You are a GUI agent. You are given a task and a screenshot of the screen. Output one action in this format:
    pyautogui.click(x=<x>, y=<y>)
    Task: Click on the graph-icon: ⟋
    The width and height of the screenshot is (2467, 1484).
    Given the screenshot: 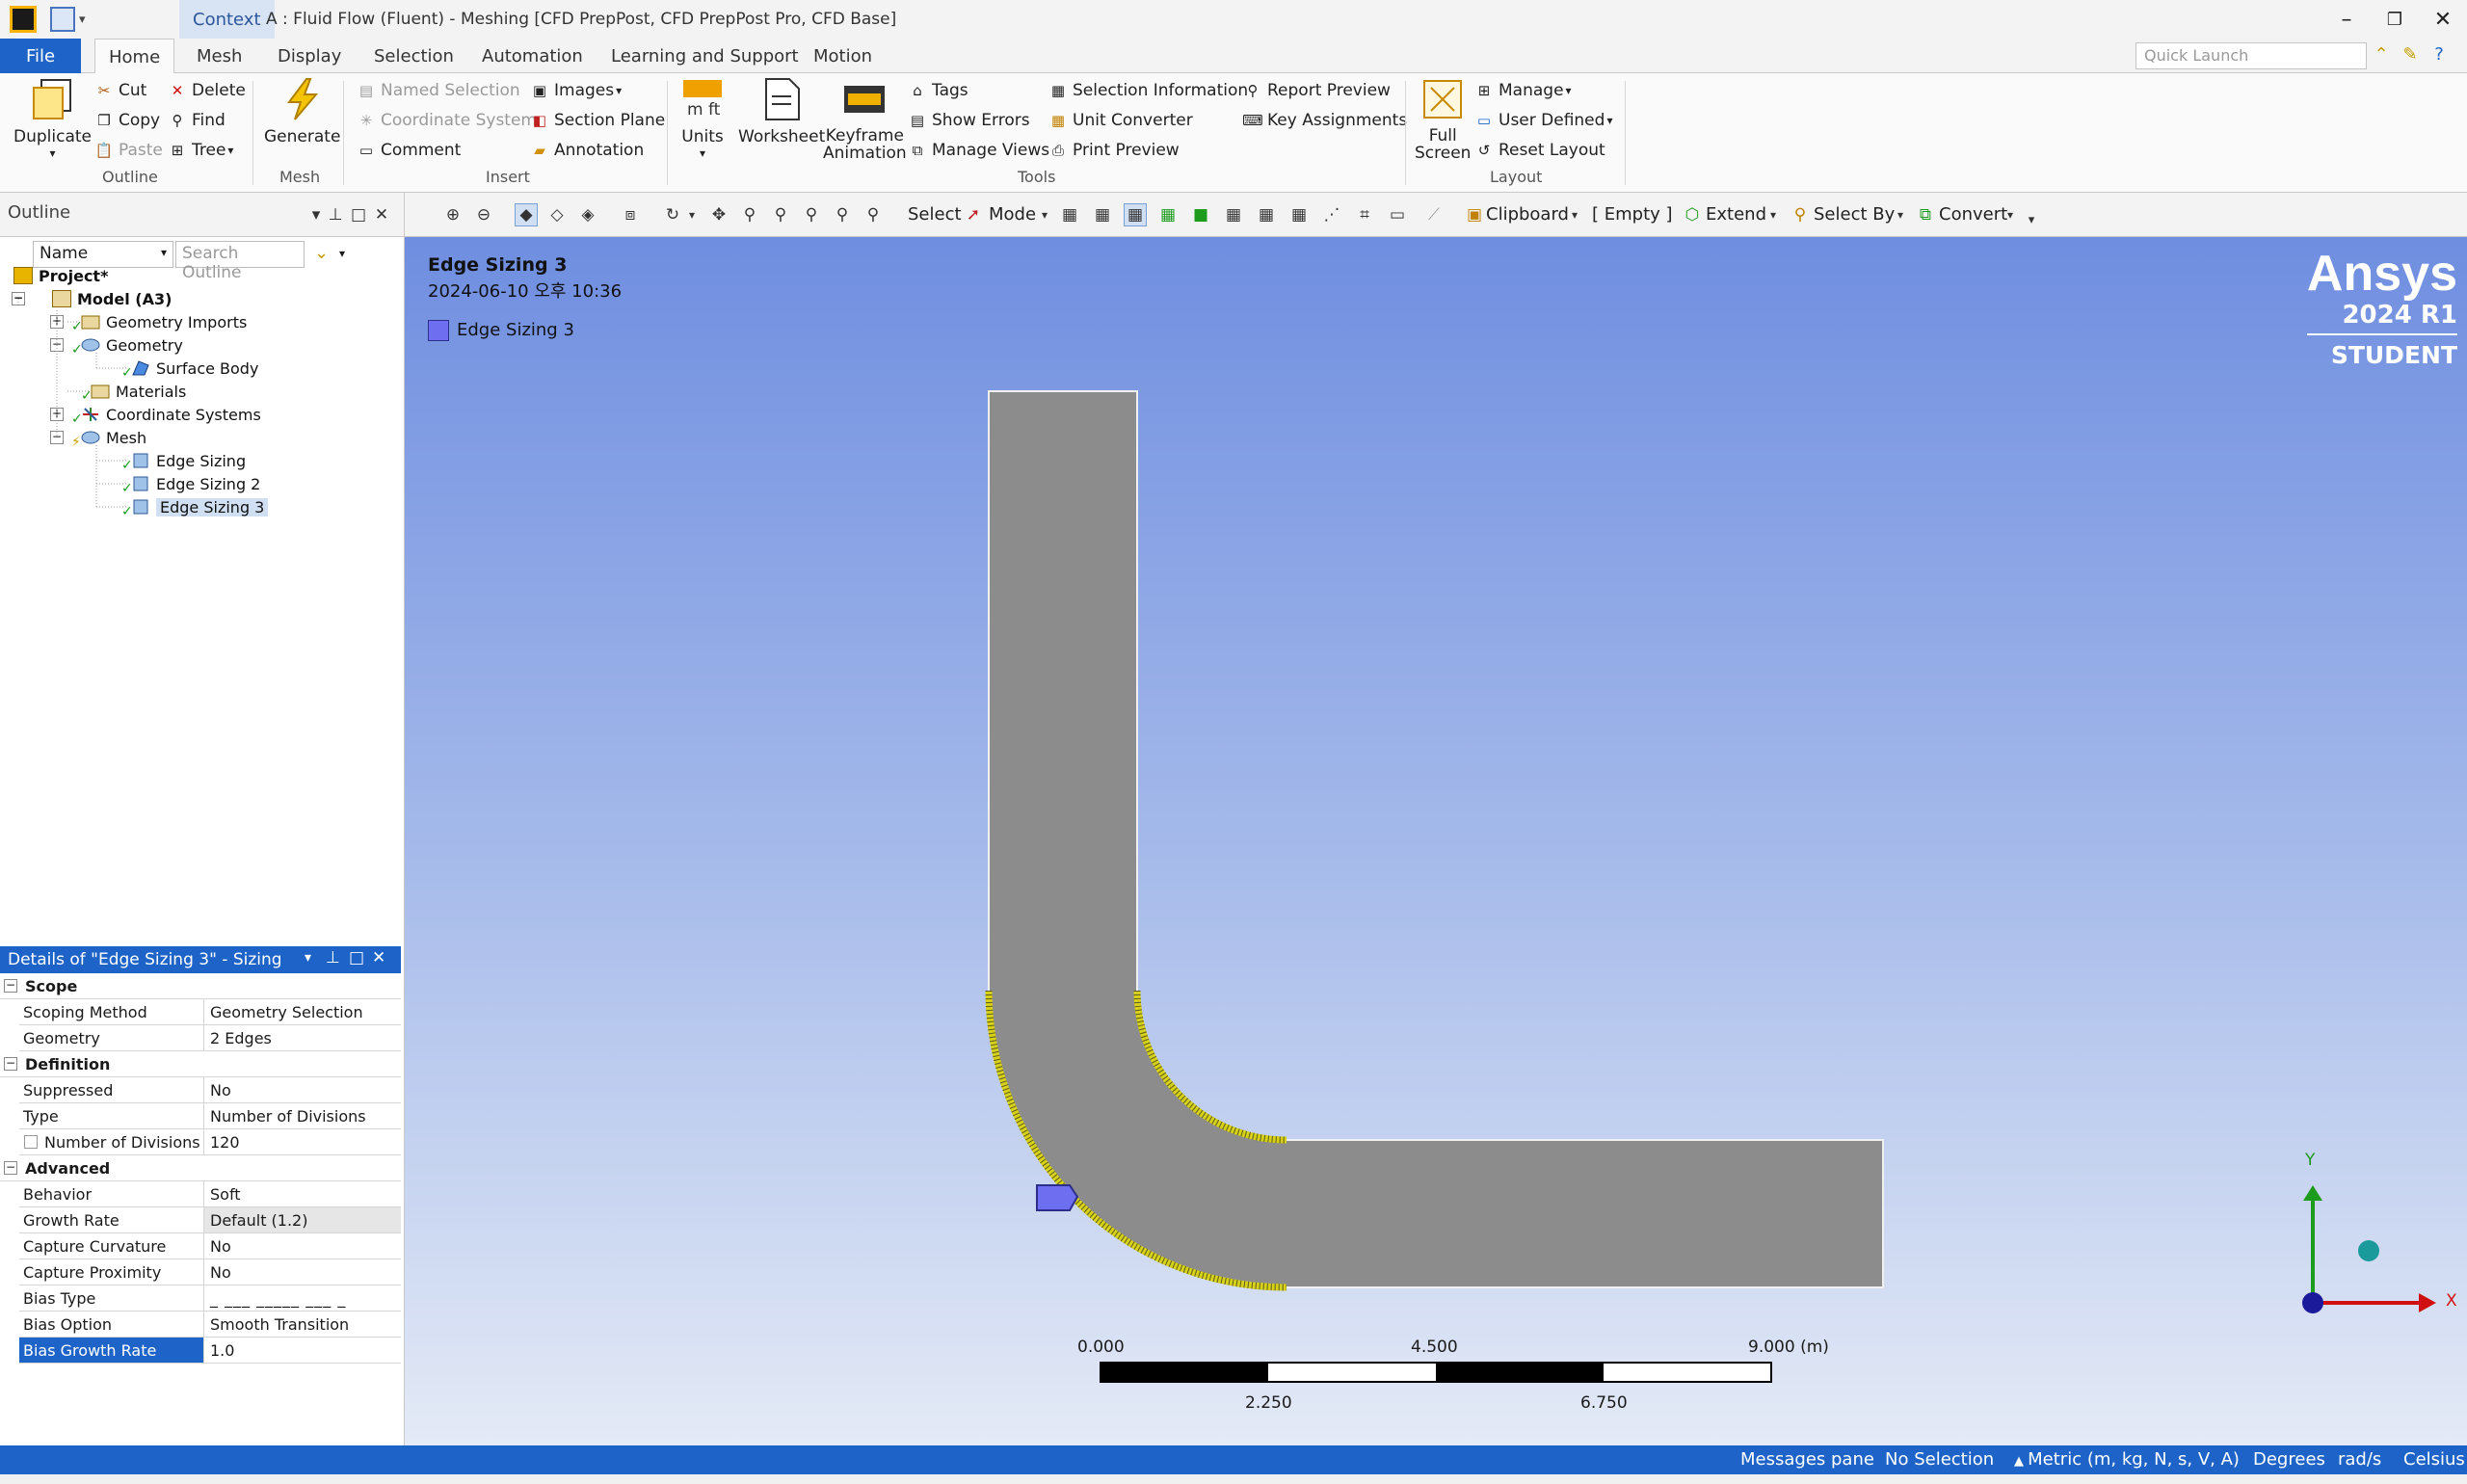 What is the action you would take?
    pyautogui.click(x=1434, y=214)
    